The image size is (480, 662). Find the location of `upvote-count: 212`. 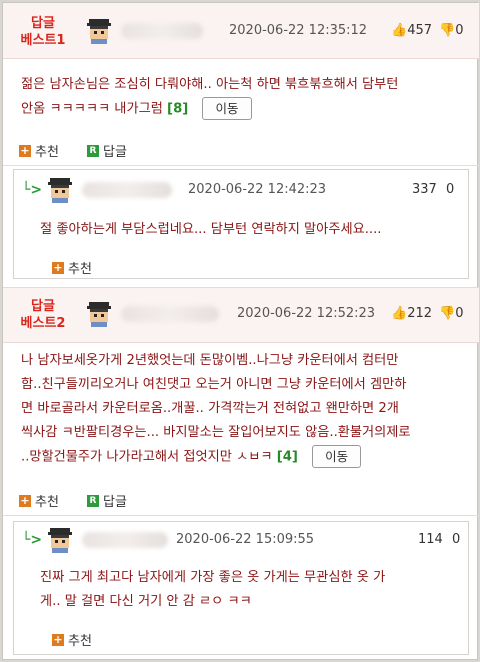

upvote-count: 212 is located at coordinates (420, 313).